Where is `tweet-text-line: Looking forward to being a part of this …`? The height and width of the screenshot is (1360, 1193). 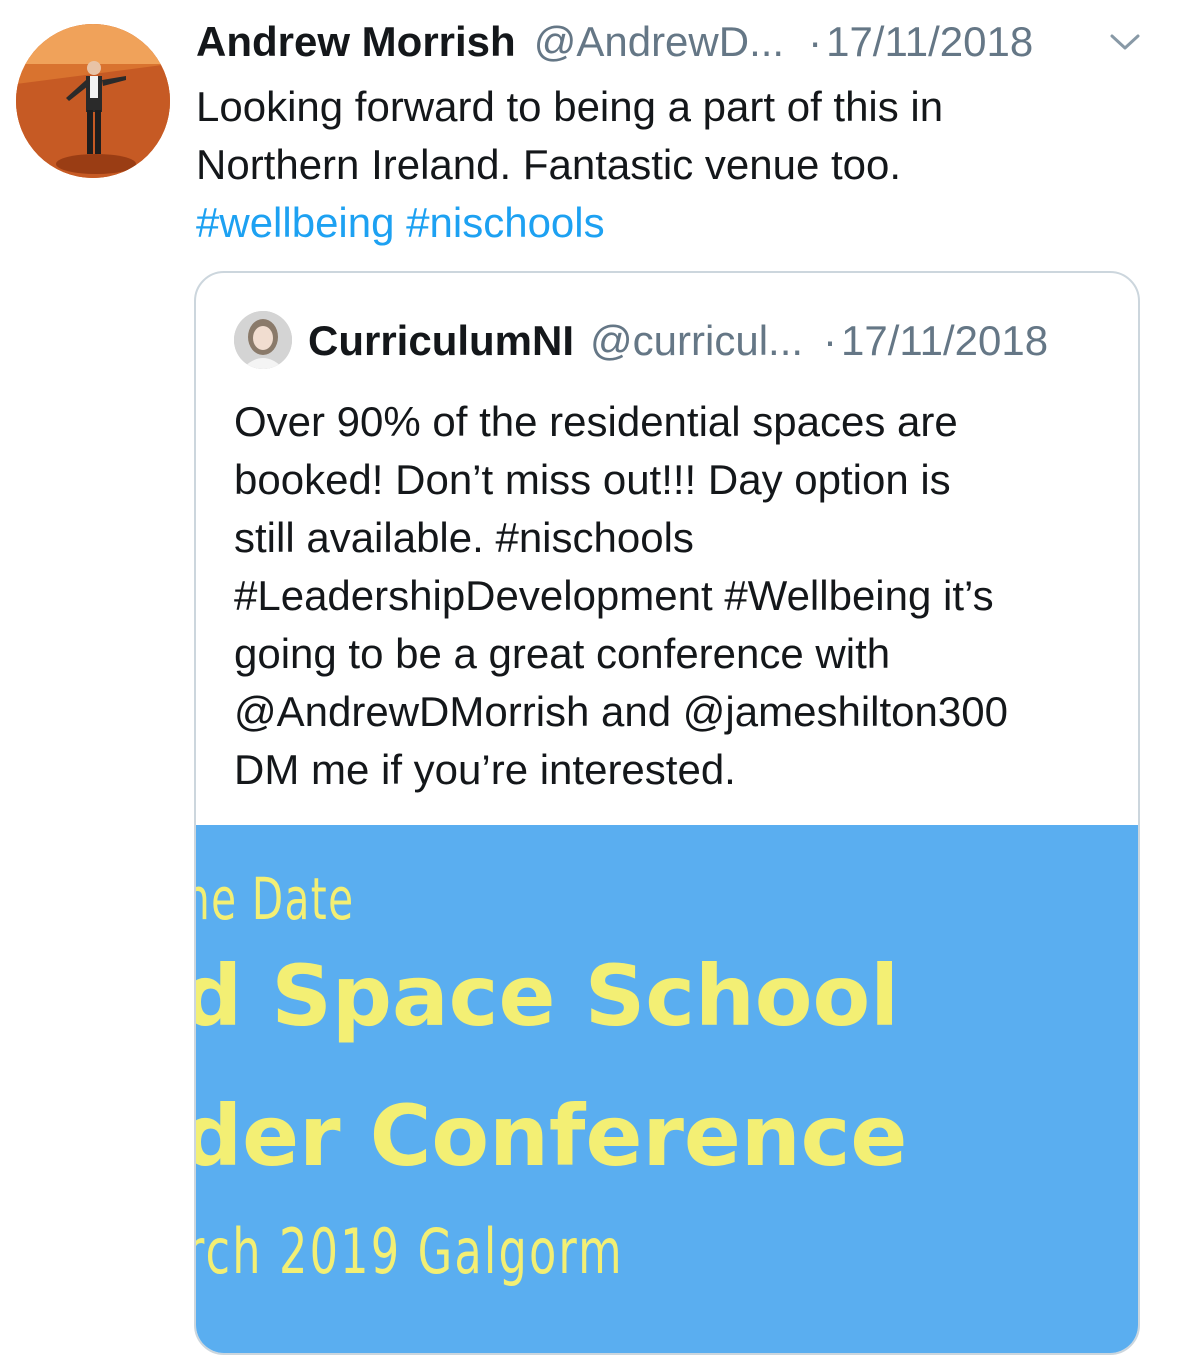
tweet-text-line: Looking forward to being a part of this … is located at coordinates (570, 106).